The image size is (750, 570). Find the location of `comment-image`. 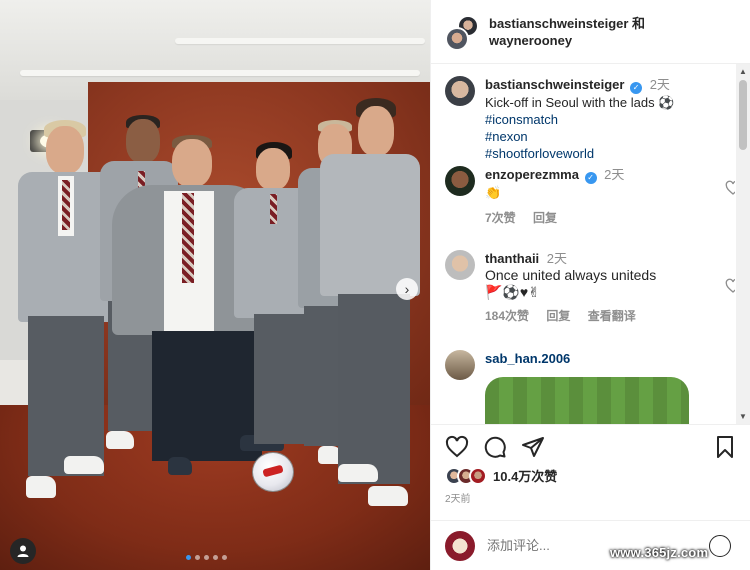

comment-image is located at coordinates (587, 400).